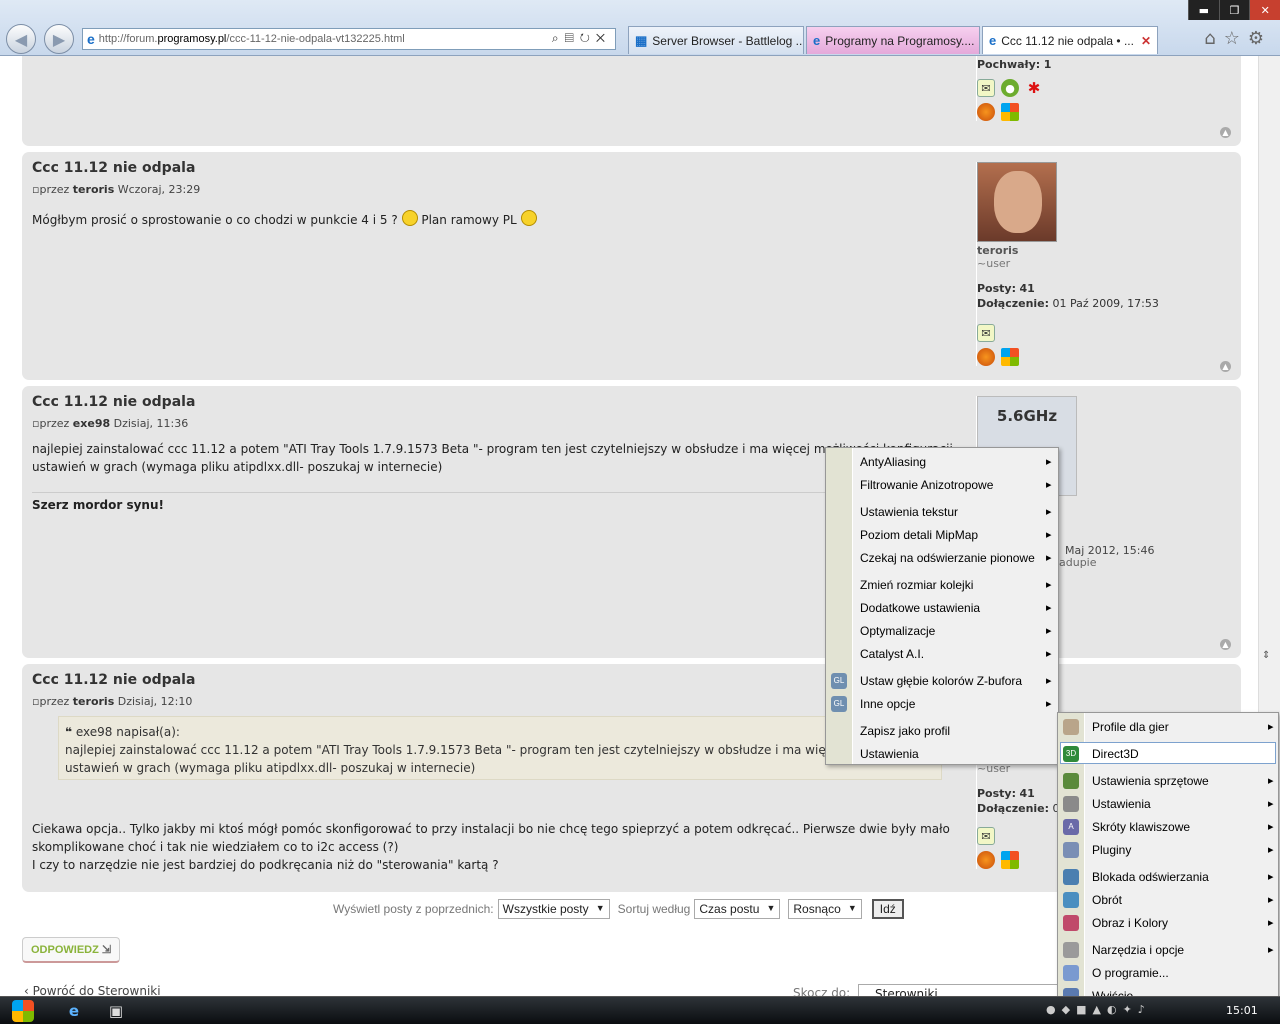 This screenshot has width=1280, height=1024. I want to click on toolbar-icons: ⌂☆⚙, so click(1238, 38).